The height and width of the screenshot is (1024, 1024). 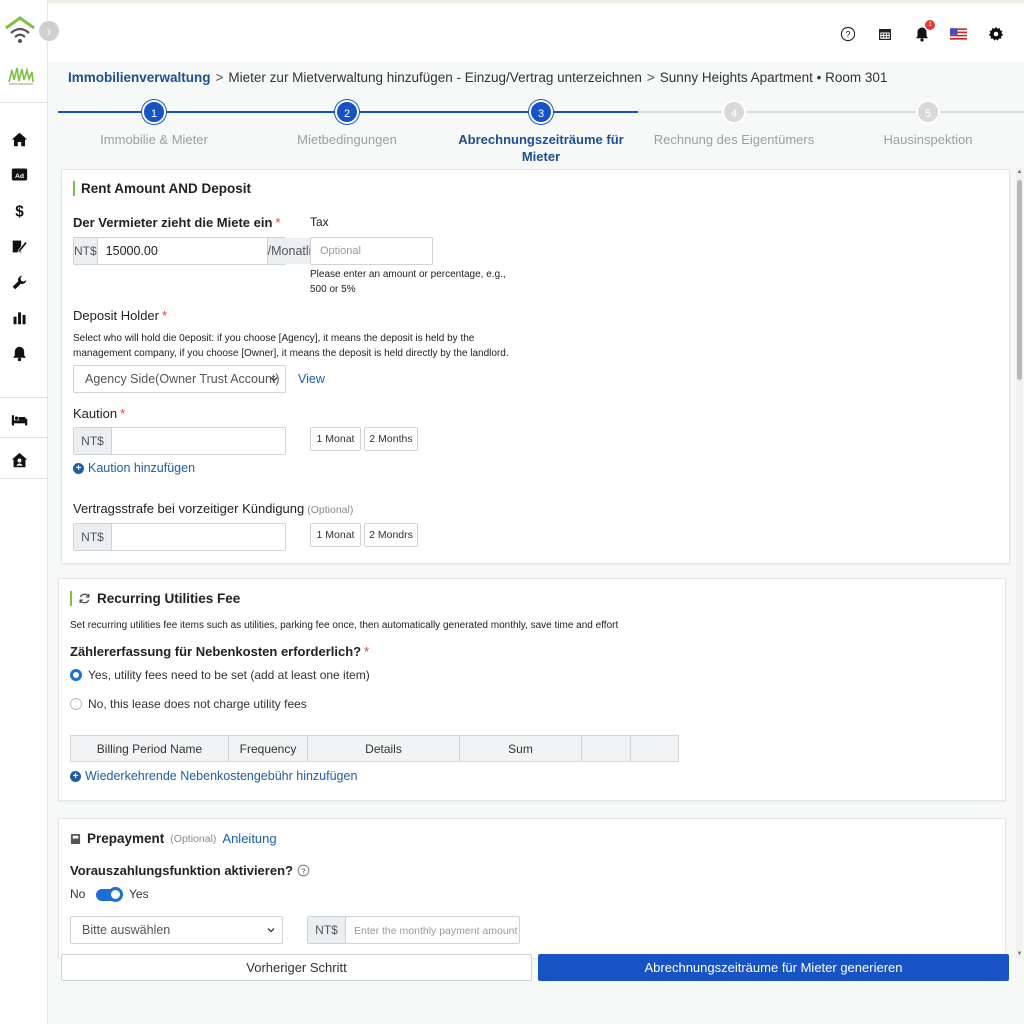 What do you see at coordinates (139, 77) in the screenshot?
I see `breadcrumb-link-property-management: Immobilienverwaltung` at bounding box center [139, 77].